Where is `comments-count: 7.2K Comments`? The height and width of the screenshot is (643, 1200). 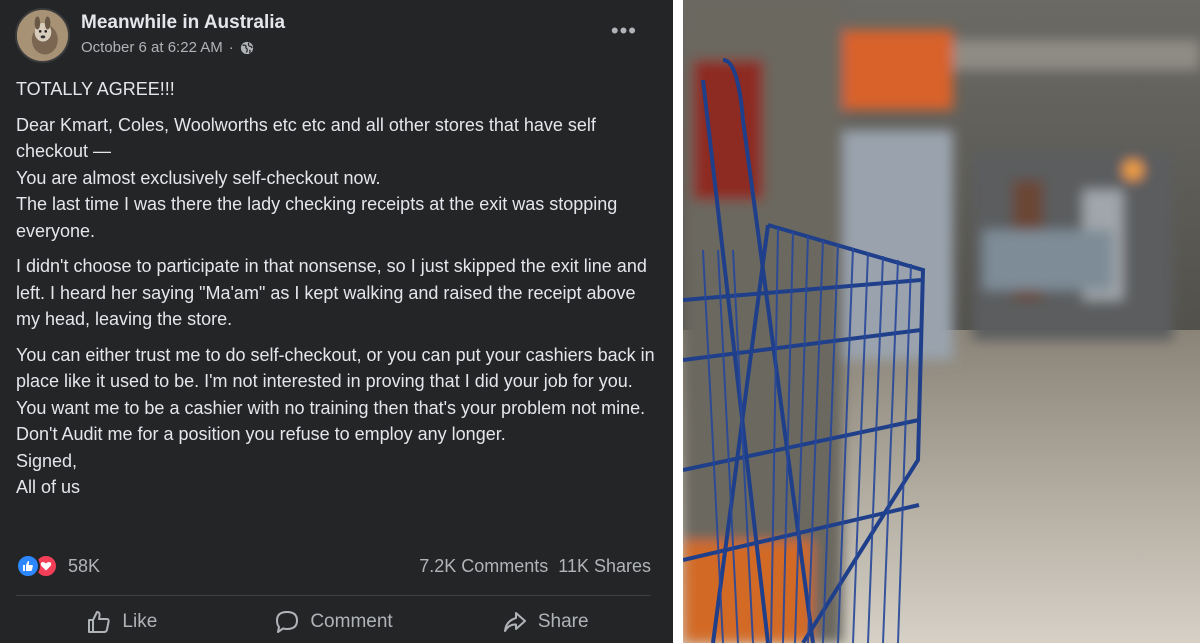 comments-count: 7.2K Comments is located at coordinates (483, 566).